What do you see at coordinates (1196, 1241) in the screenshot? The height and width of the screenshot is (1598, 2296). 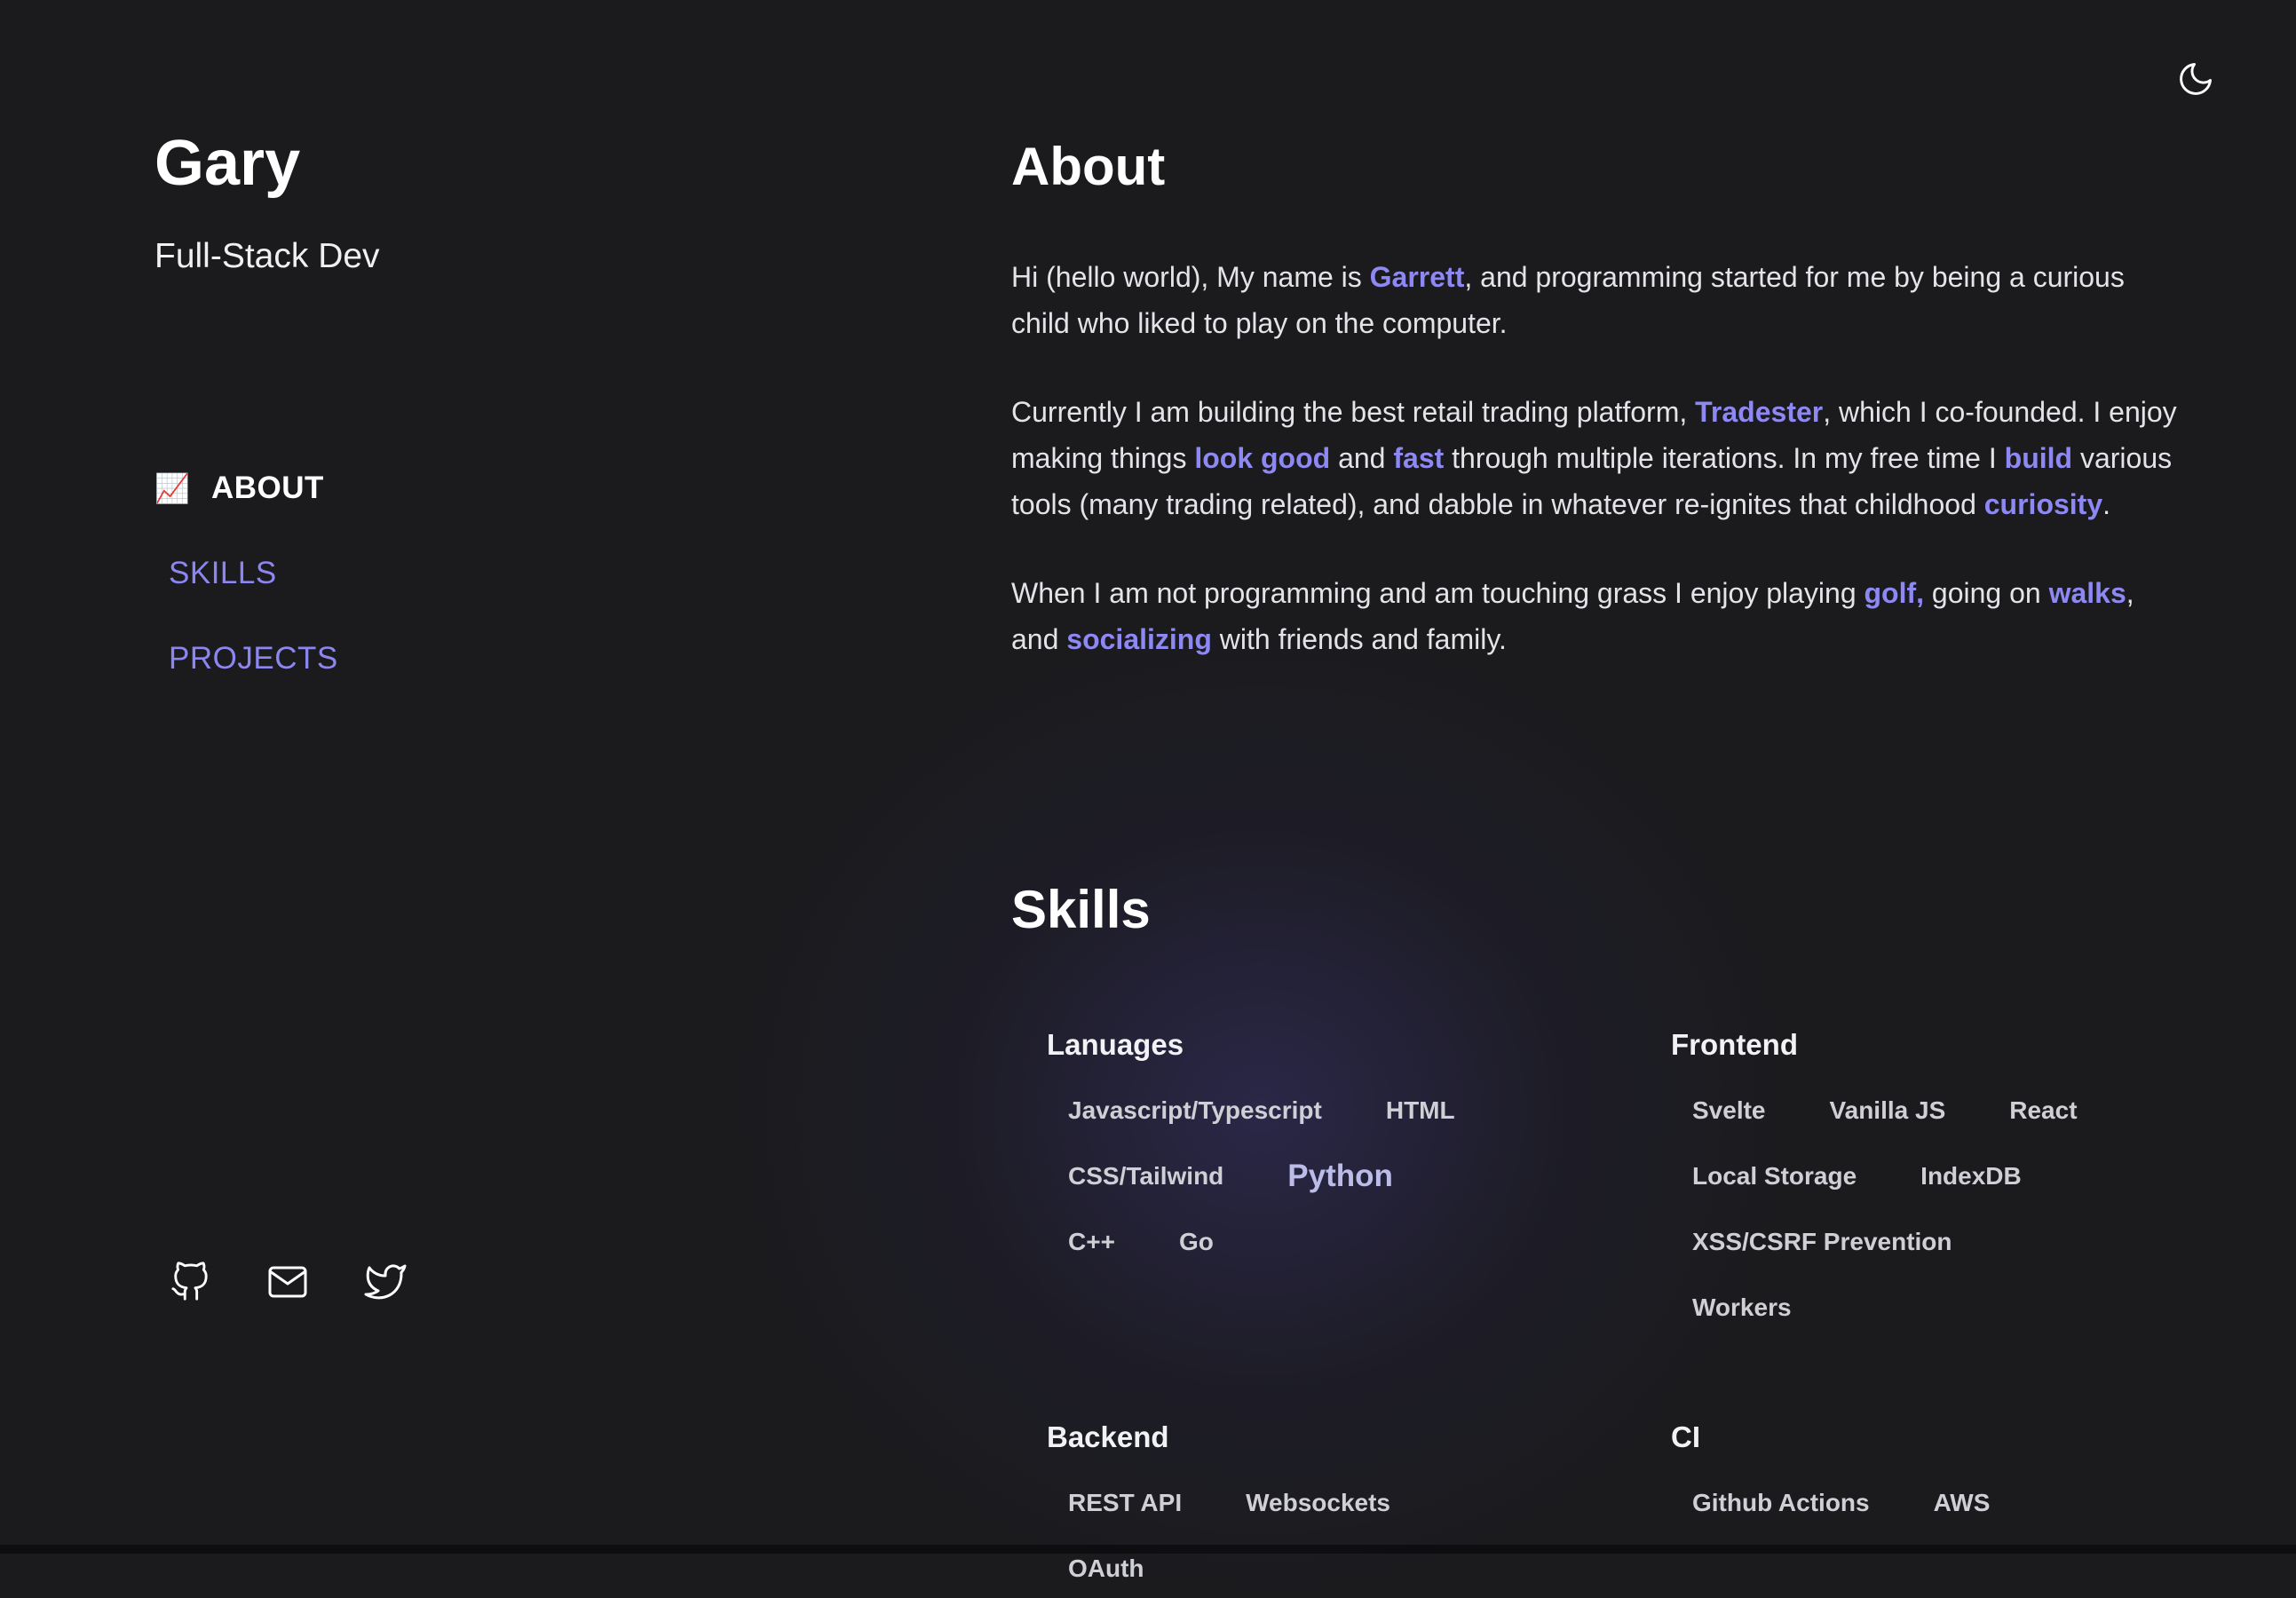 I see `skill-tag: Go` at bounding box center [1196, 1241].